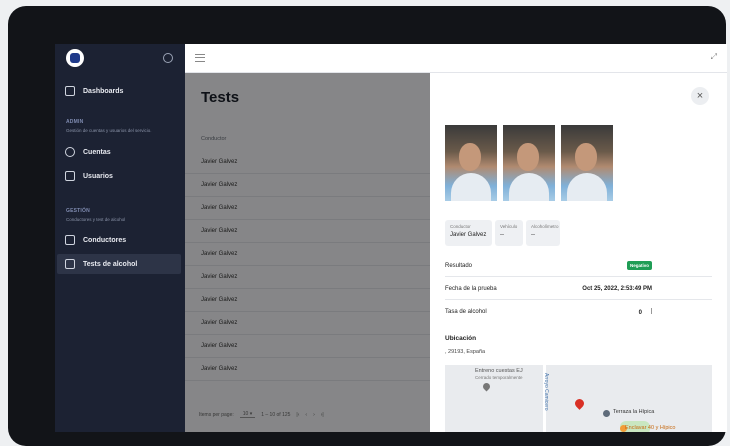  Describe the element at coordinates (200, 58) in the screenshot. I see `menu-icon` at that location.